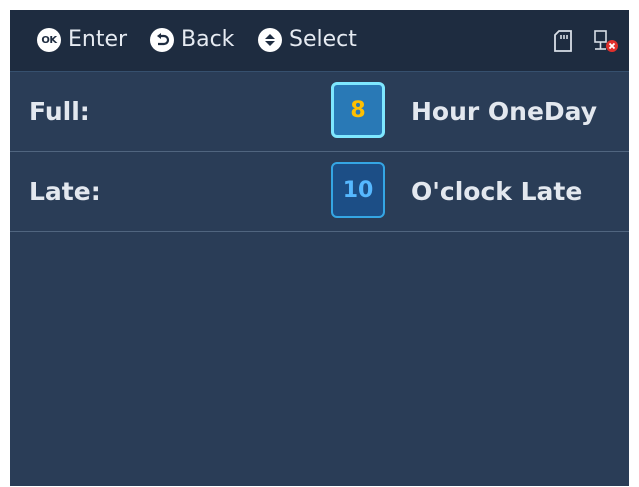  I want to click on enter-hint: OK Enter, so click(82, 40).